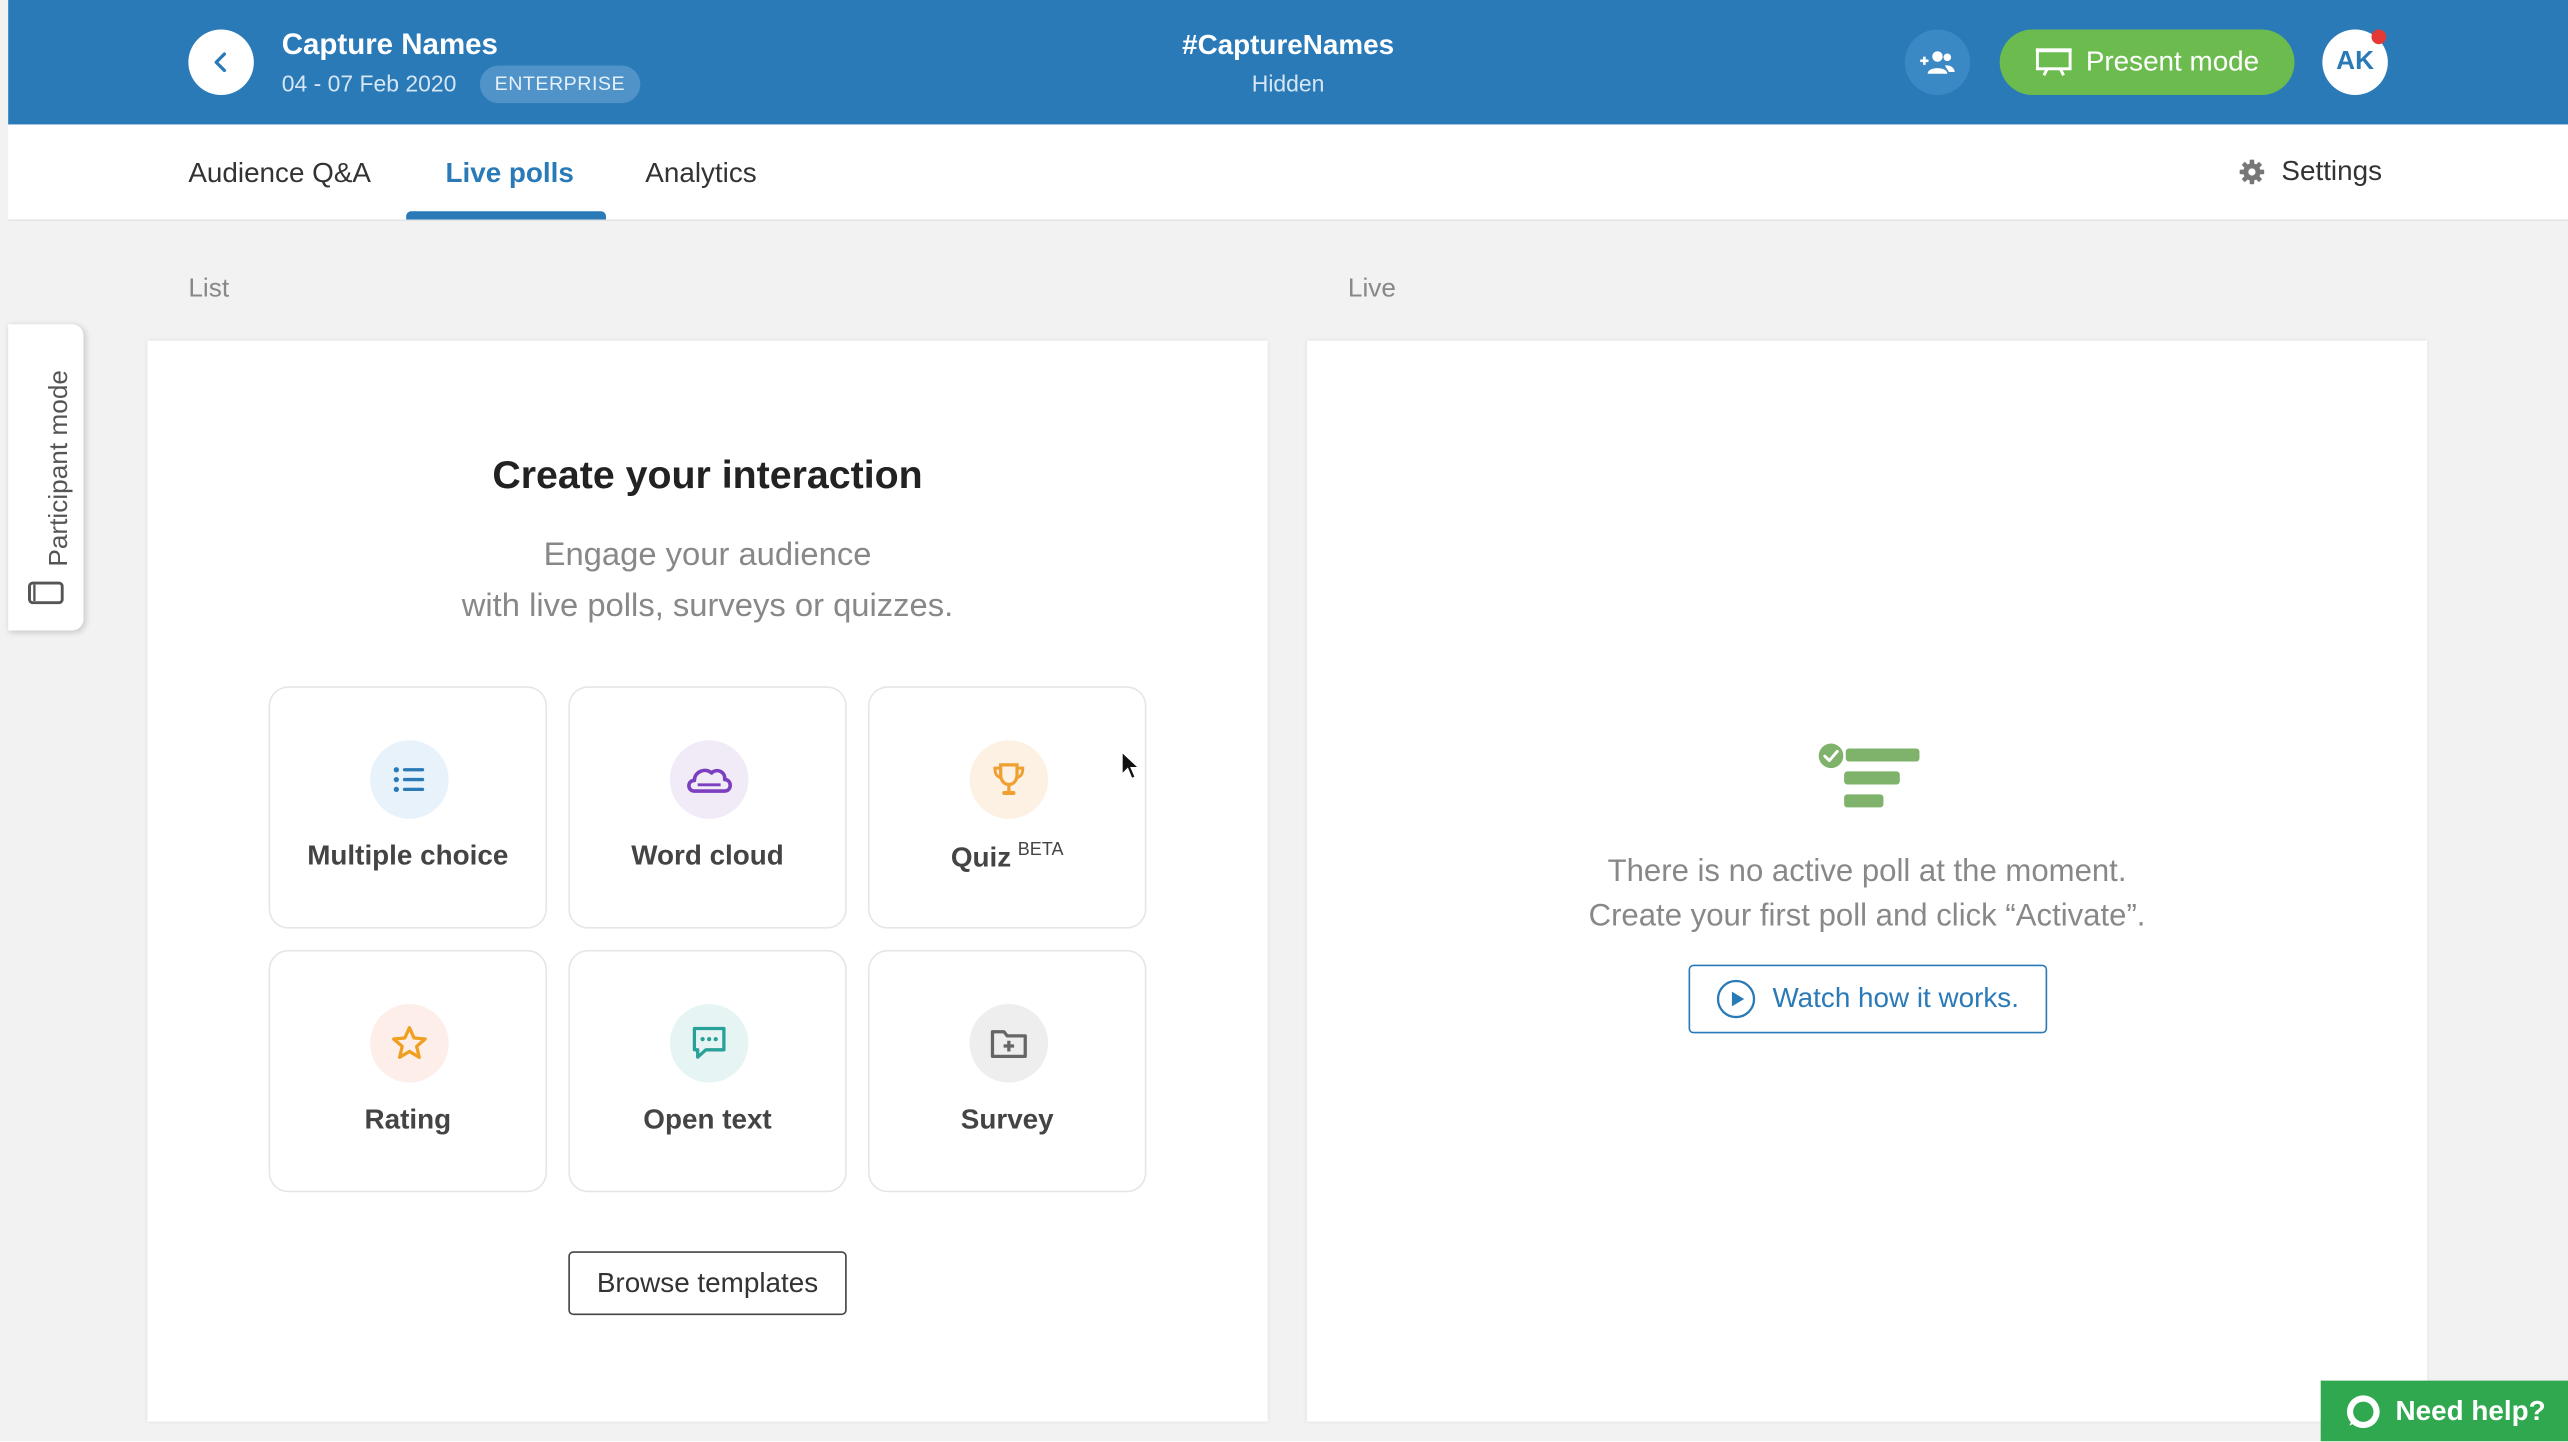  What do you see at coordinates (409, 1043) in the screenshot?
I see `star-icon` at bounding box center [409, 1043].